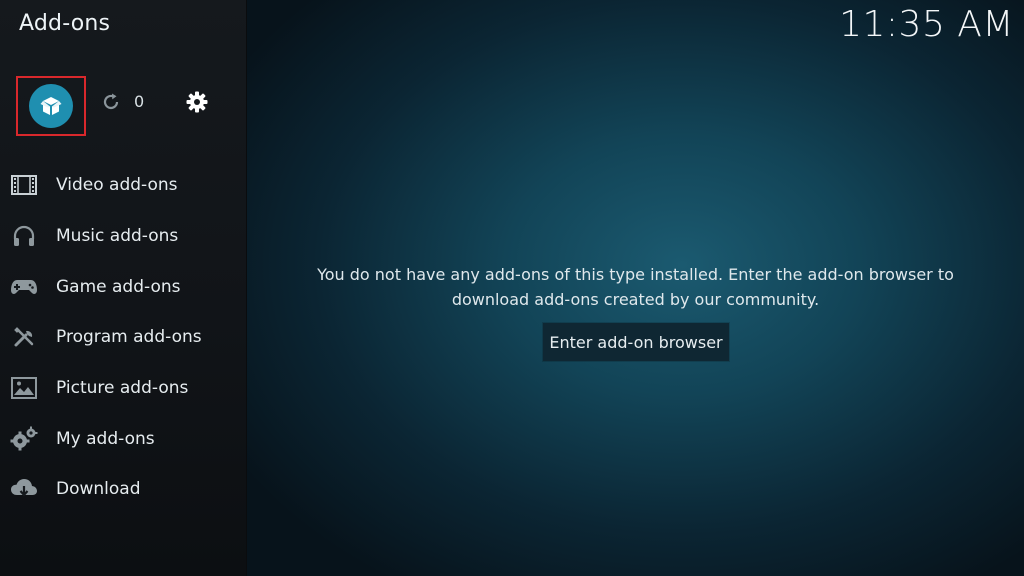  What do you see at coordinates (129, 337) in the screenshot?
I see `sidebar-item-label: Program add-ons` at bounding box center [129, 337].